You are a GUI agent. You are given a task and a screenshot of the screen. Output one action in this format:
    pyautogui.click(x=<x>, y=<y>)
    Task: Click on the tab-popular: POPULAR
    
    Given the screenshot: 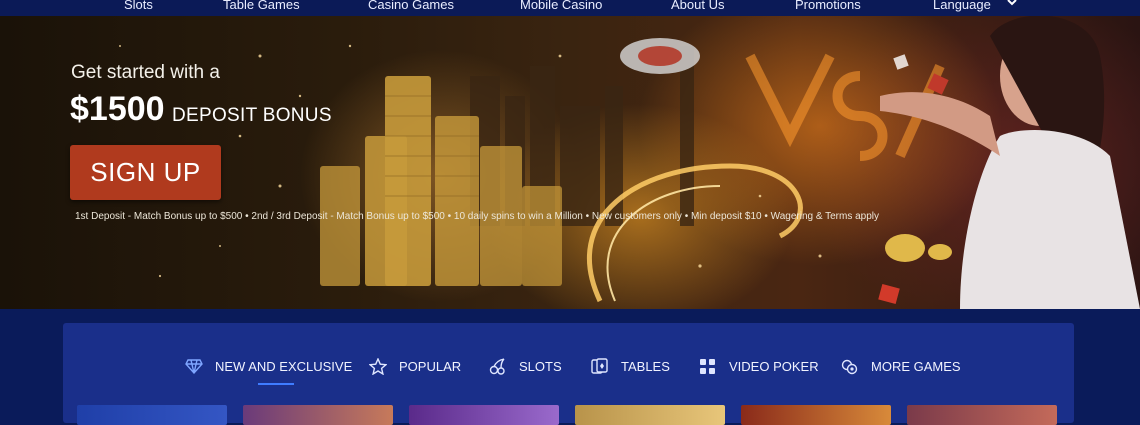 What is the action you would take?
    pyautogui.click(x=415, y=366)
    